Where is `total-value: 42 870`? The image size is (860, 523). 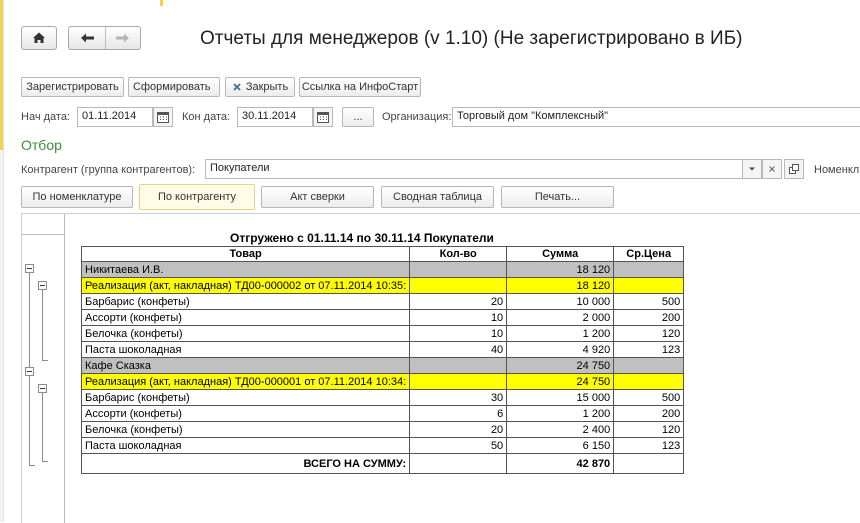
total-value: 42 870 is located at coordinates (560, 463).